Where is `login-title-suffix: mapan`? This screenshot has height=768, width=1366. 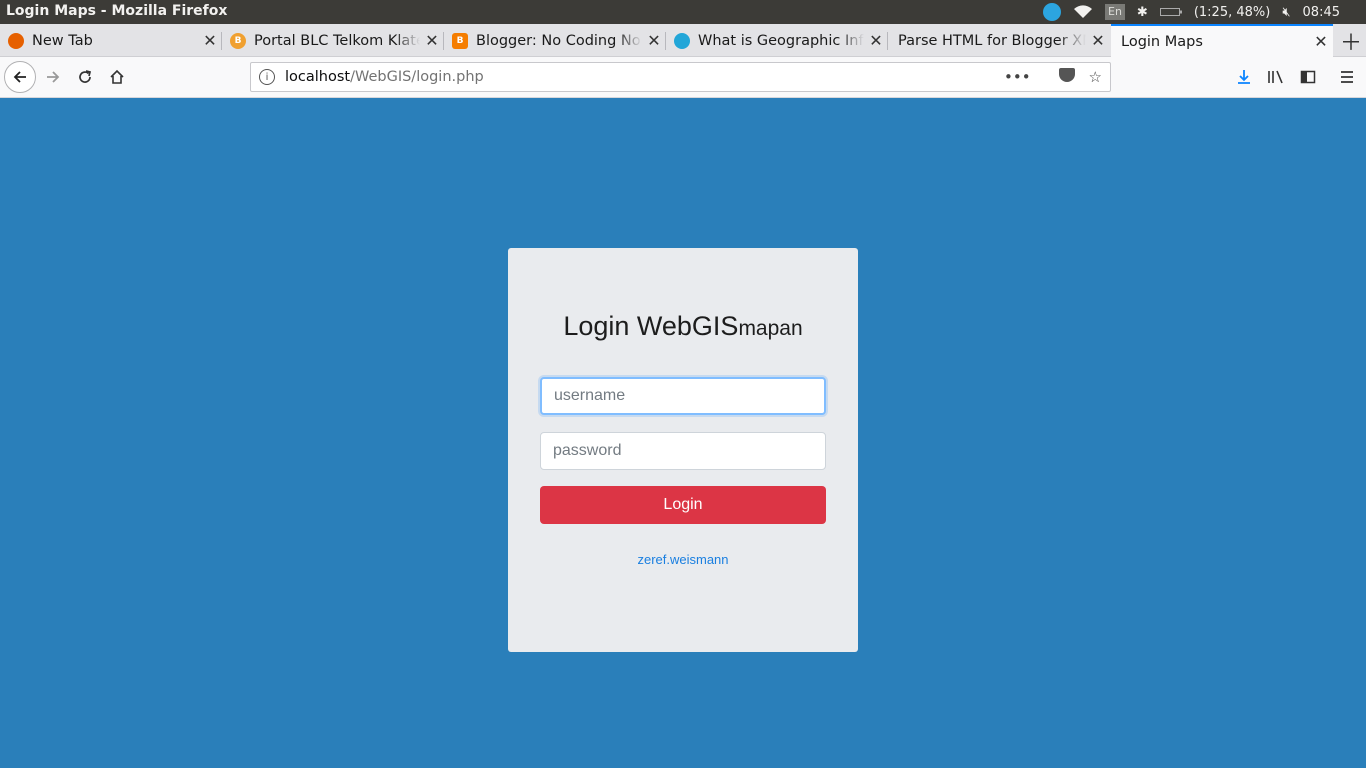
login-title-suffix: mapan is located at coordinates (770, 328).